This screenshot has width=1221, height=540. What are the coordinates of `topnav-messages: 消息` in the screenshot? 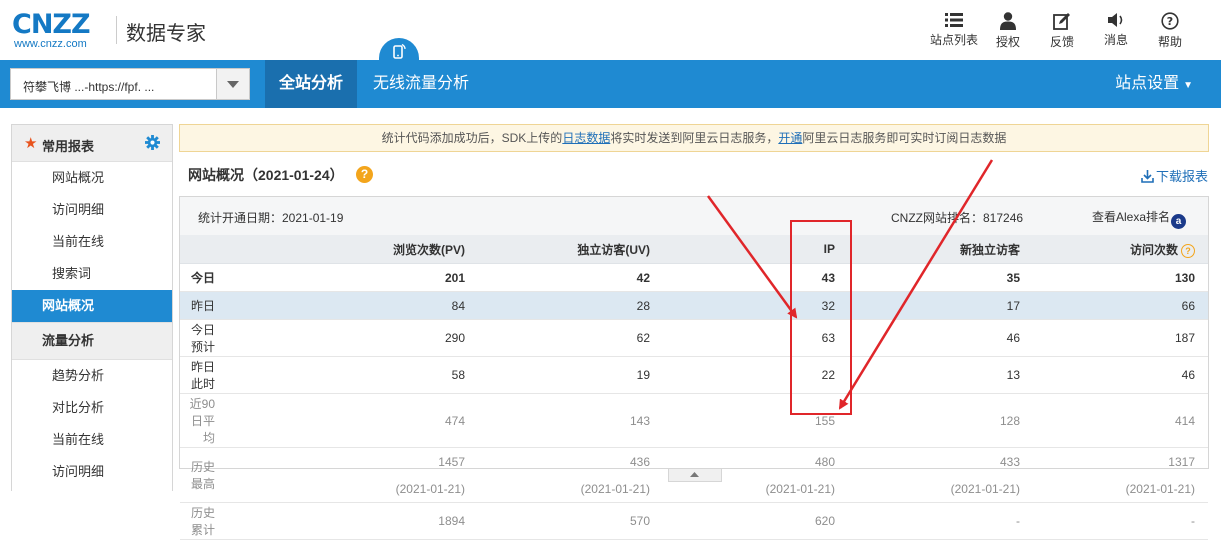 It's located at (1116, 31).